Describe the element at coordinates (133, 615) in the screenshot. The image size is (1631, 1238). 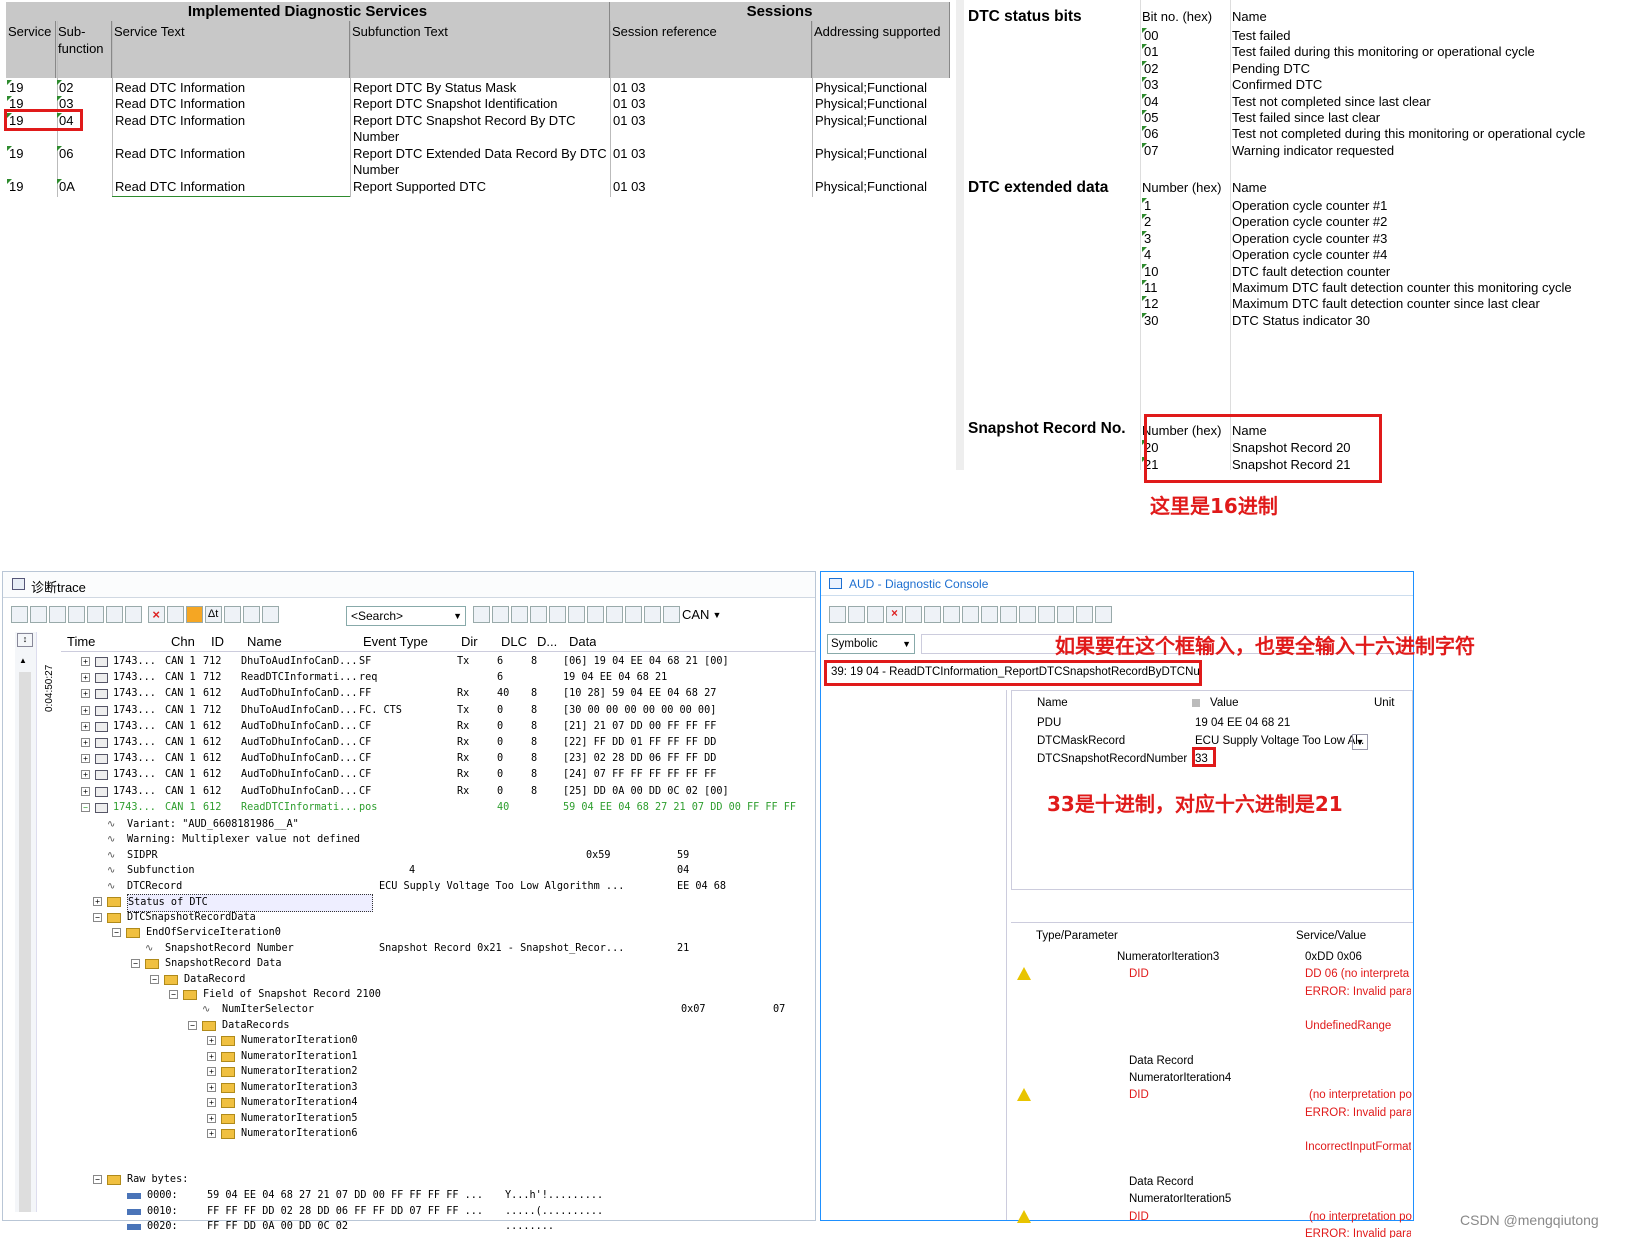
I see `toolbar-binoculars-icon` at that location.